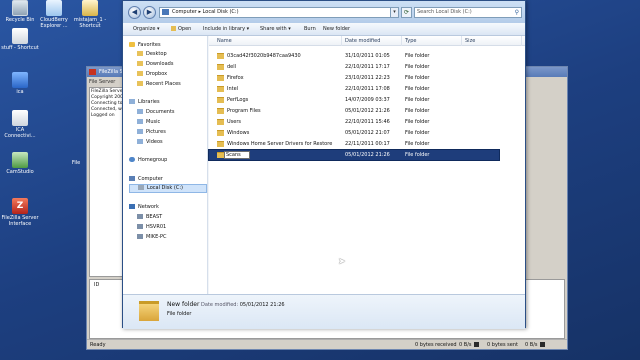  What do you see at coordinates (476, 344) in the screenshot?
I see `receive-led-icon` at bounding box center [476, 344].